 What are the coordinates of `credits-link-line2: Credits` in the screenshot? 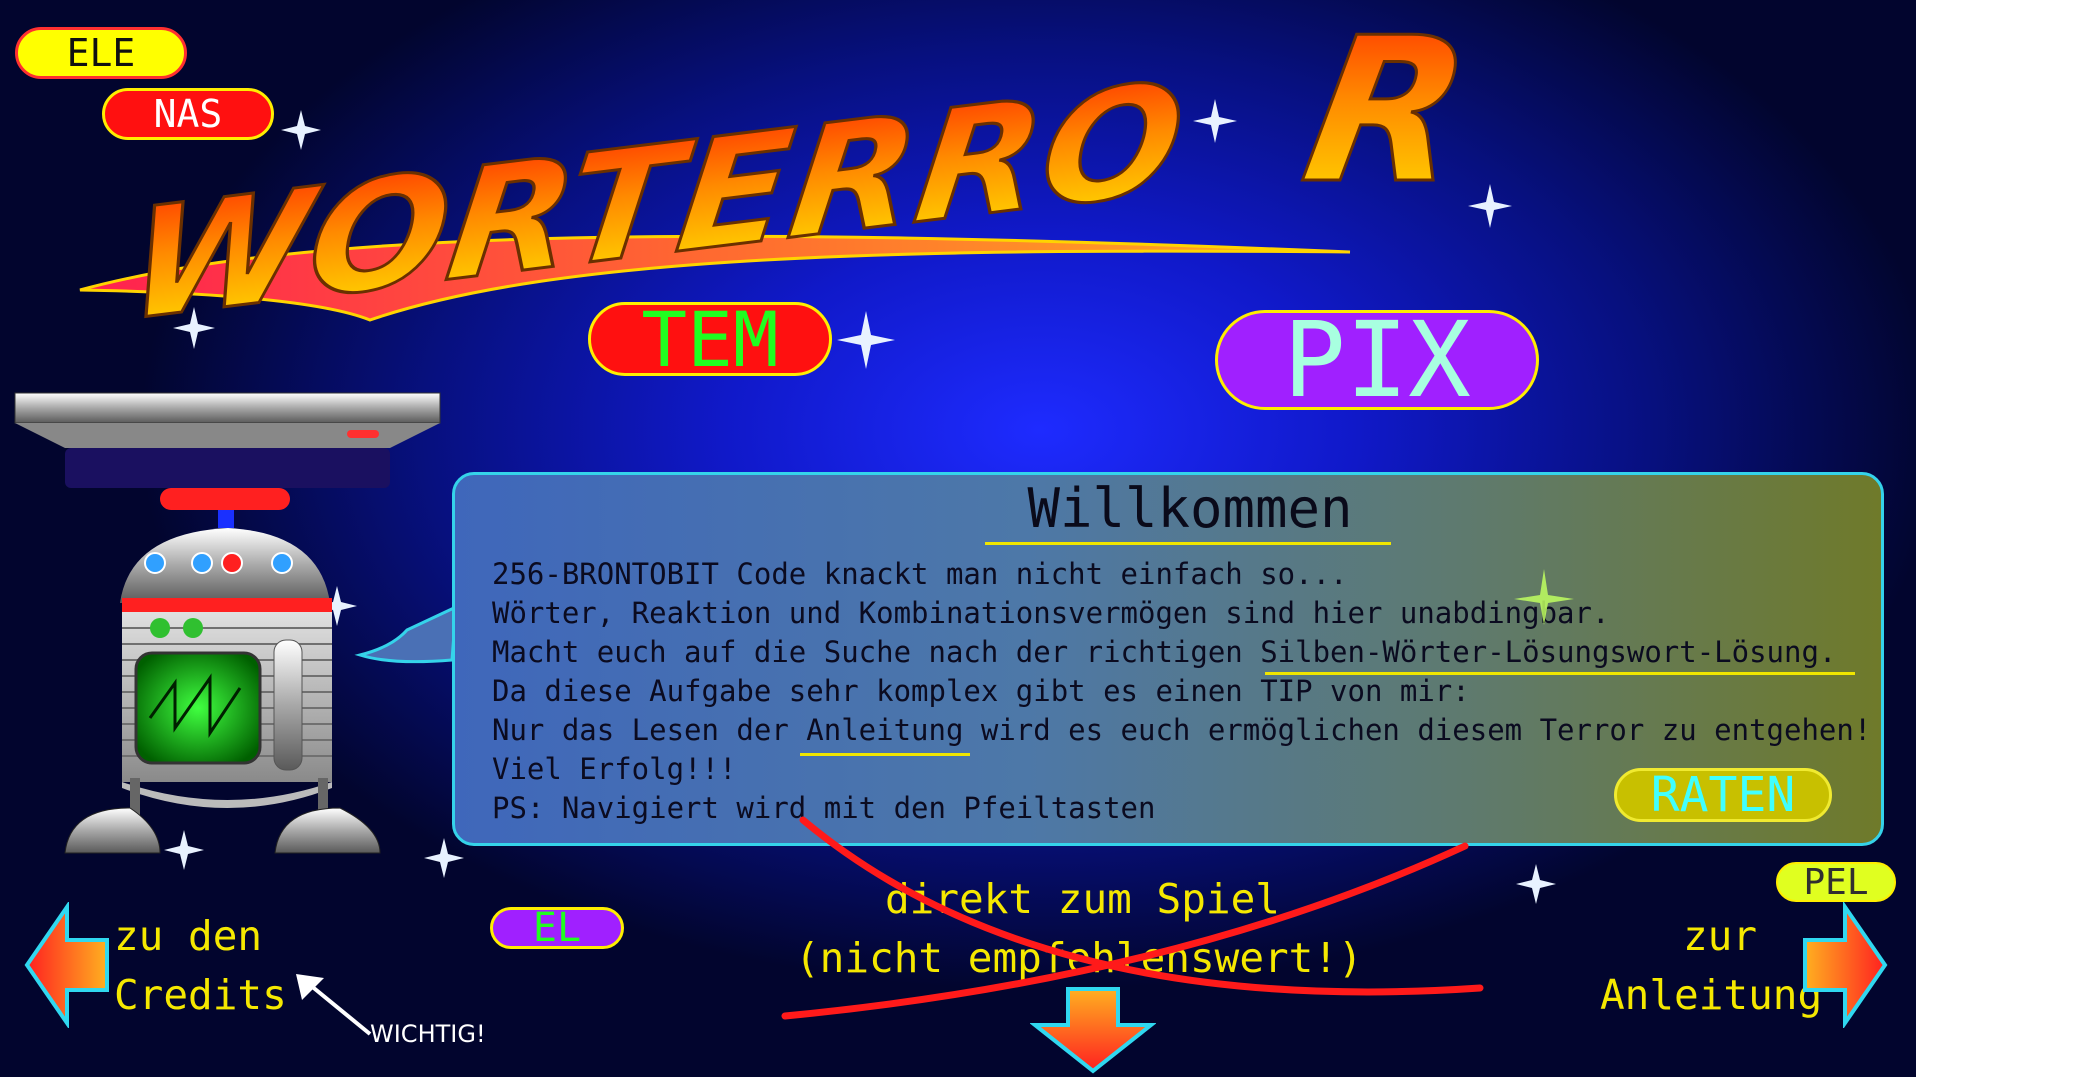 It's located at (200, 995).